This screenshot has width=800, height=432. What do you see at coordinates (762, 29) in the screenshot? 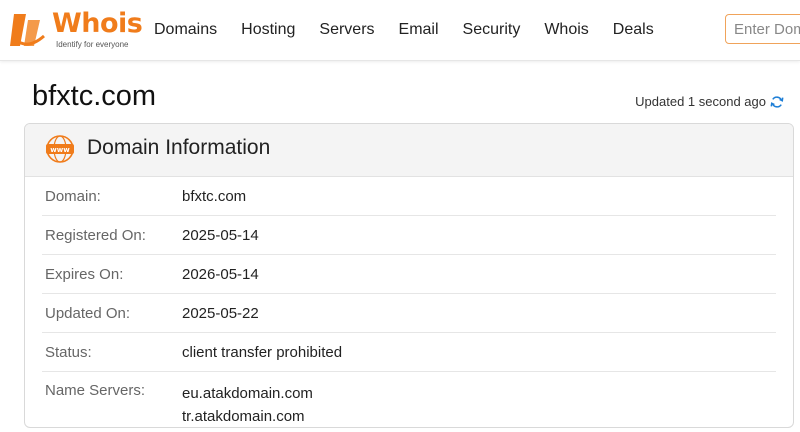
I see `domain-search-input` at bounding box center [762, 29].